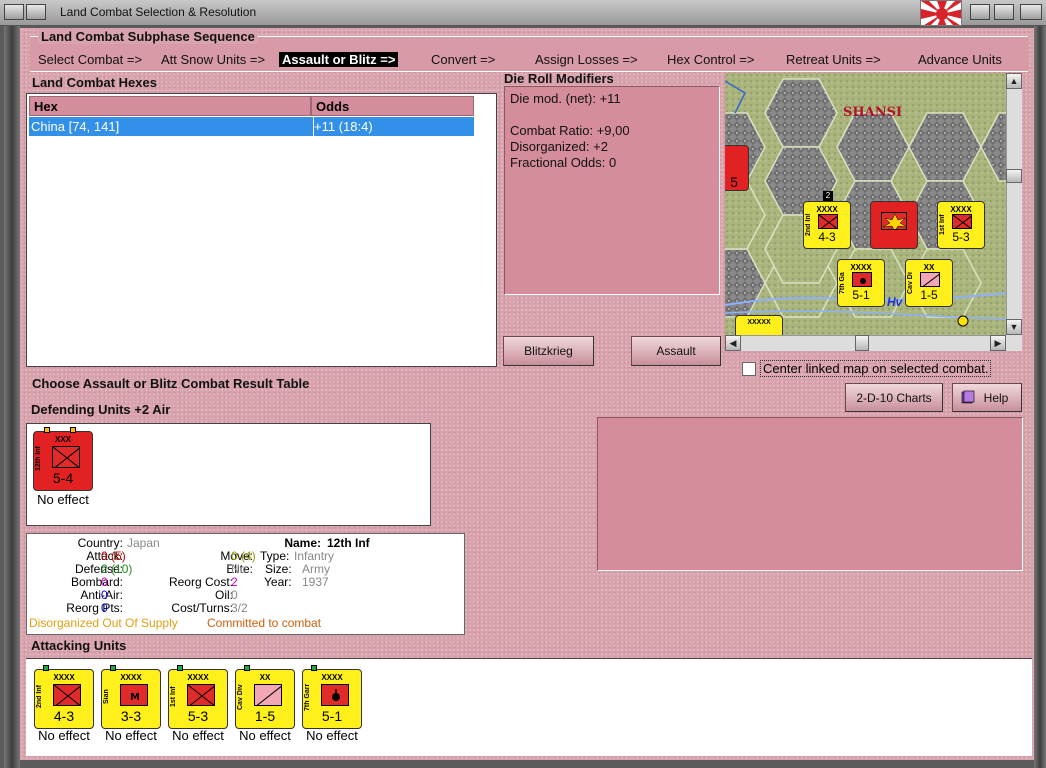 The width and height of the screenshot is (1046, 768). I want to click on step-assign-losses: Assign Losses =>, so click(586, 59).